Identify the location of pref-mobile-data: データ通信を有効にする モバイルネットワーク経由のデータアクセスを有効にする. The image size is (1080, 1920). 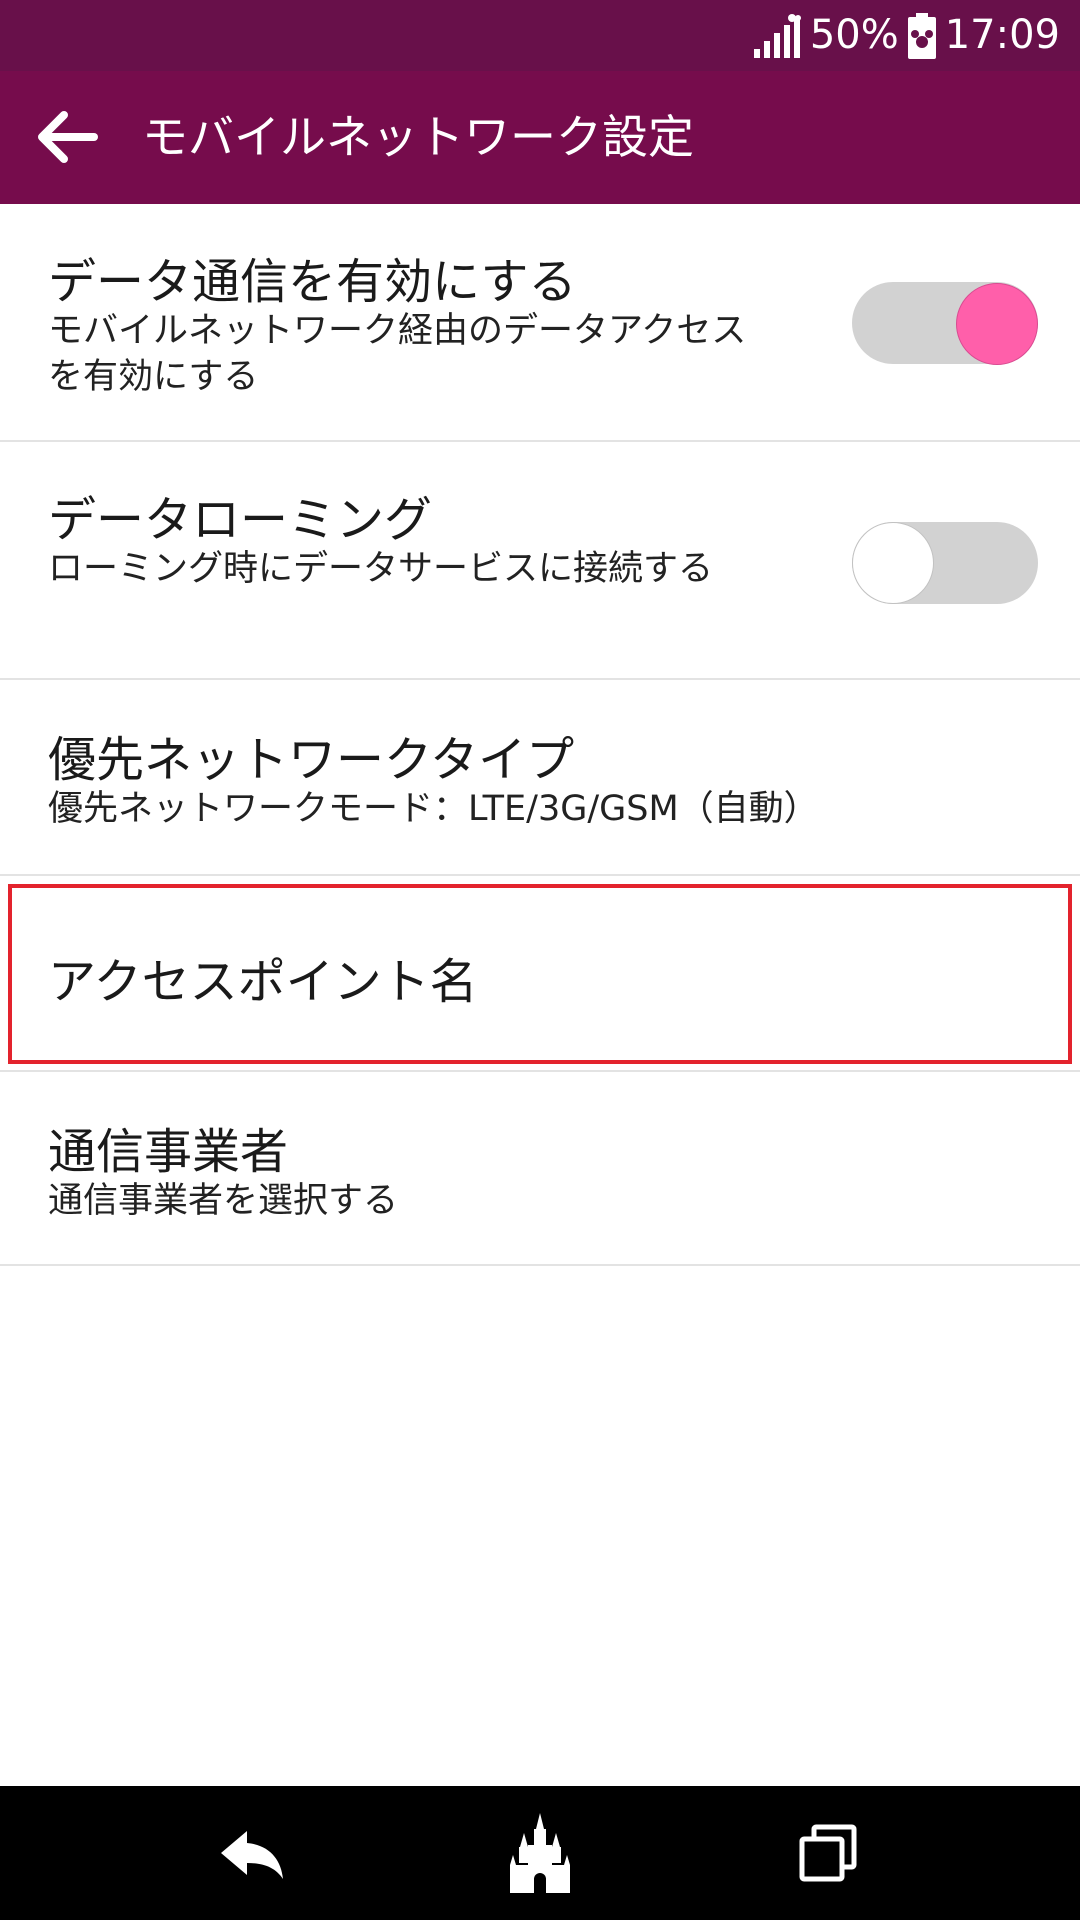
(540, 323).